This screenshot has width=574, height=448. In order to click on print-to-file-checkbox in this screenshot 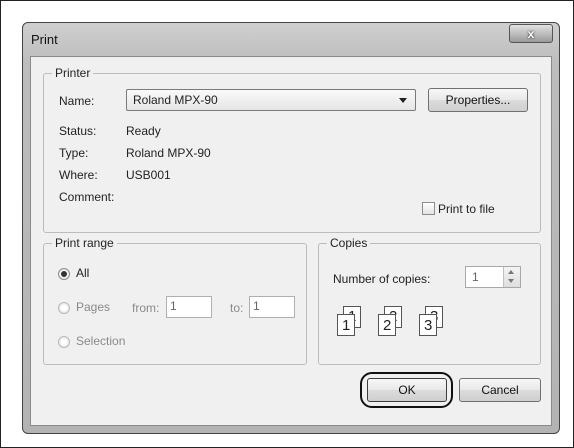, I will do `click(428, 208)`.